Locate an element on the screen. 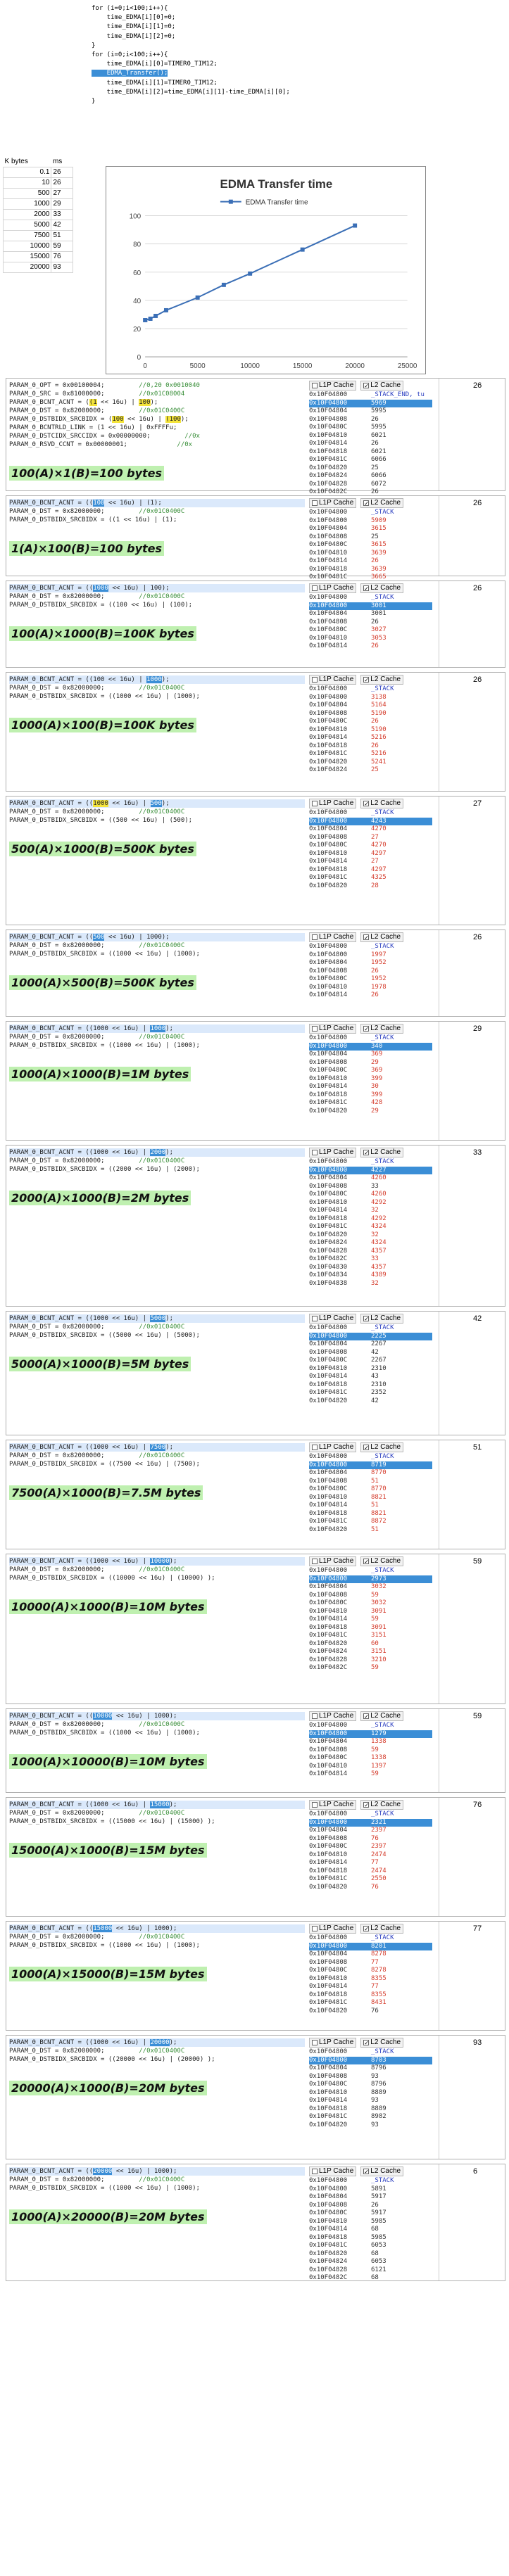 The width and height of the screenshot is (509, 2576). memory-row: 0x10F04814 93 is located at coordinates (371, 2101).